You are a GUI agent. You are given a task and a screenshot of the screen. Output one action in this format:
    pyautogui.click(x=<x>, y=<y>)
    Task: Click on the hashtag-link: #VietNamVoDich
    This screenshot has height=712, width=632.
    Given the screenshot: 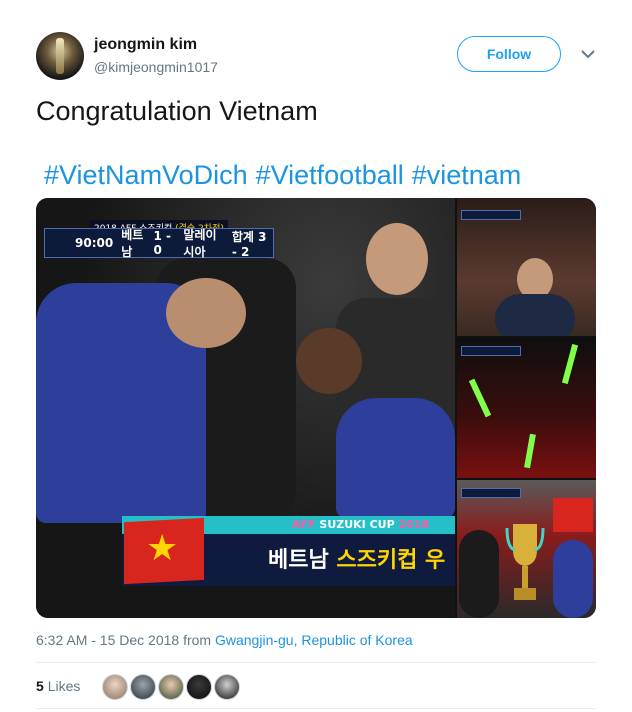 What is the action you would take?
    pyautogui.click(x=146, y=175)
    